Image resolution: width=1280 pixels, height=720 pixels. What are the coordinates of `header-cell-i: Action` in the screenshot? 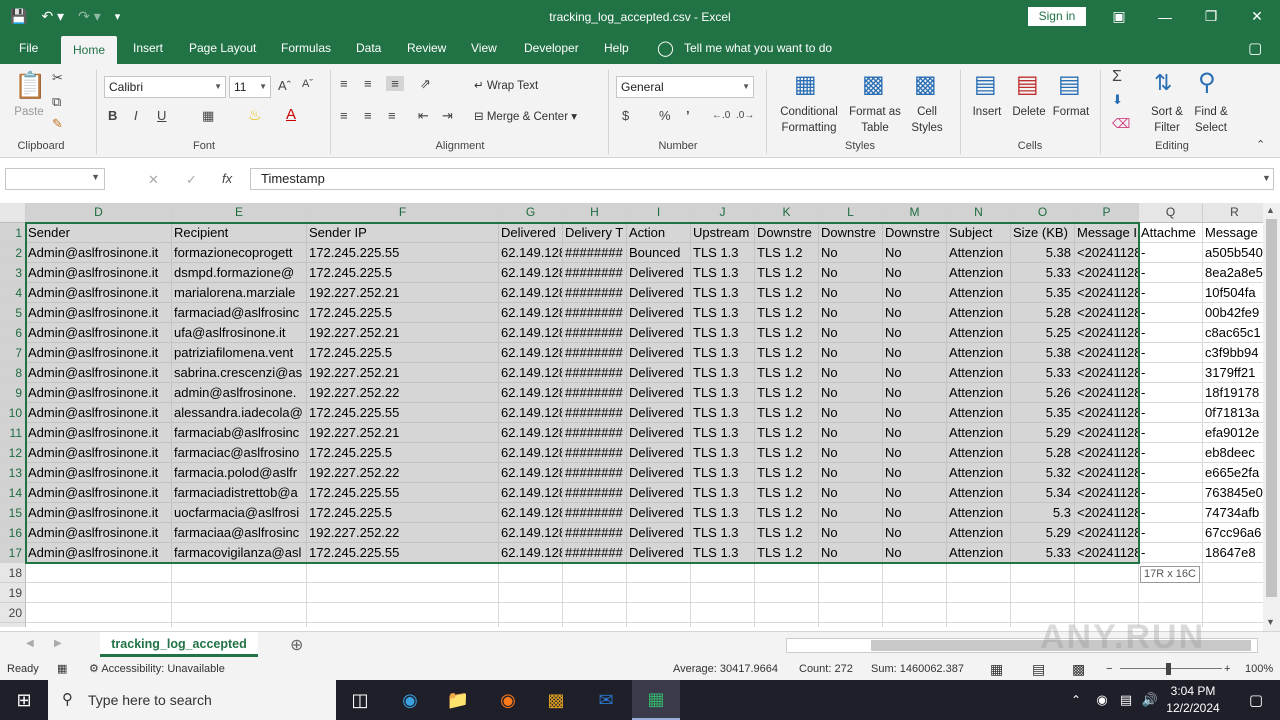 It's located at (659, 233).